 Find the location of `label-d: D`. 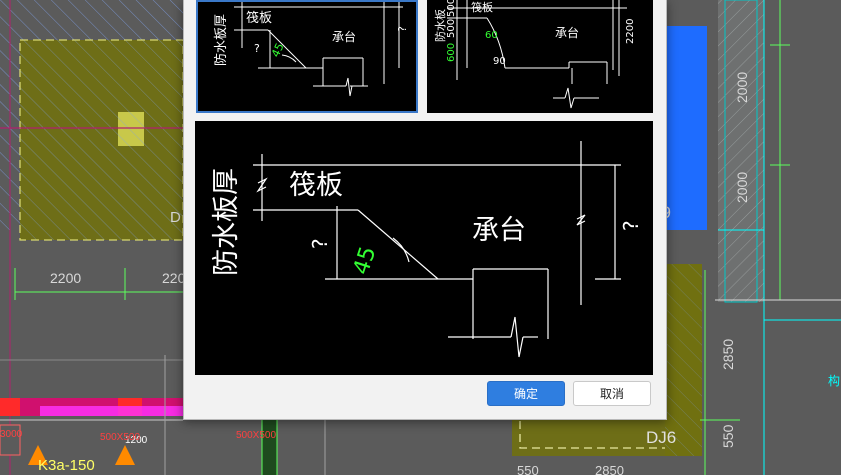

label-d: D is located at coordinates (175, 217).